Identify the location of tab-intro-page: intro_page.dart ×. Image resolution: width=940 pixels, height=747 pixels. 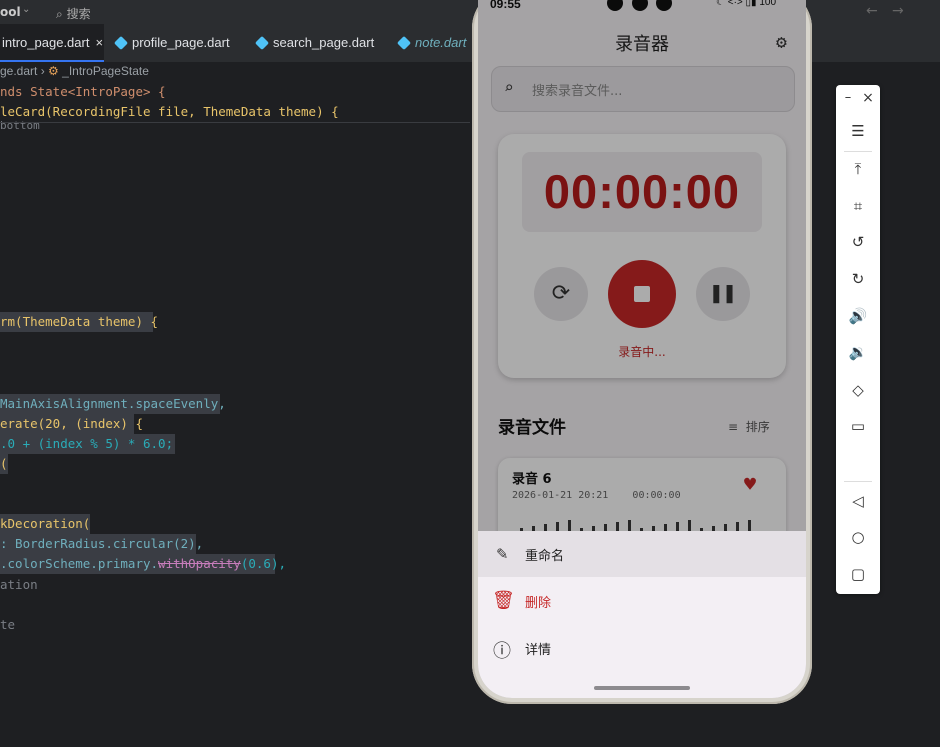
(52, 43).